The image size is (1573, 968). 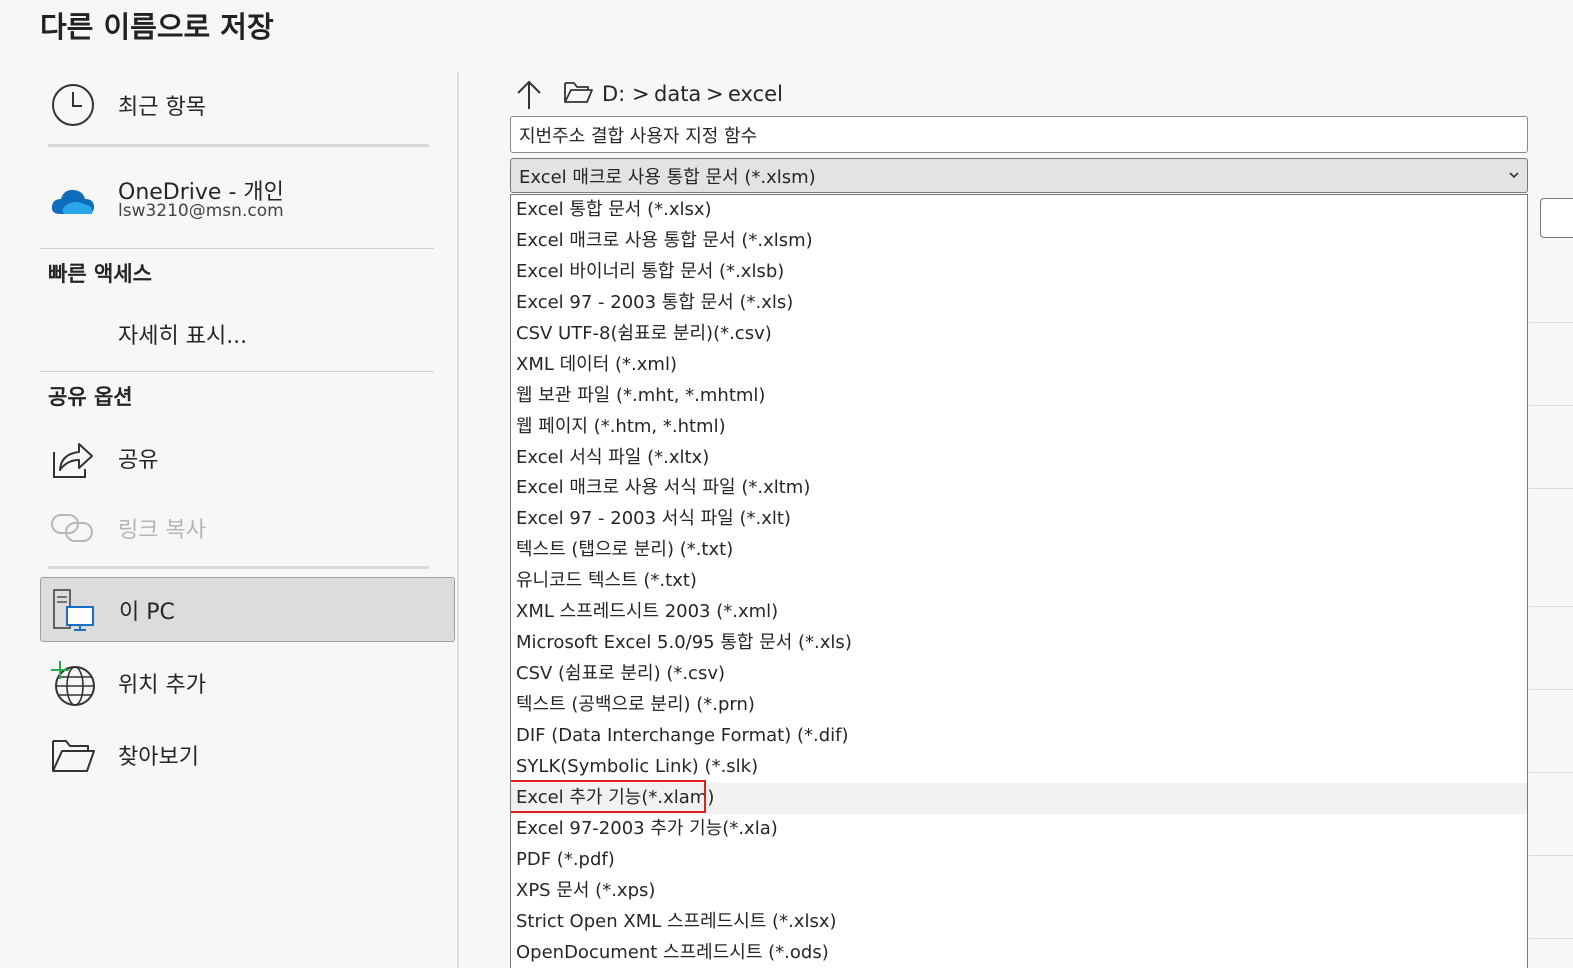 What do you see at coordinates (73, 528) in the screenshot?
I see `link-icon` at bounding box center [73, 528].